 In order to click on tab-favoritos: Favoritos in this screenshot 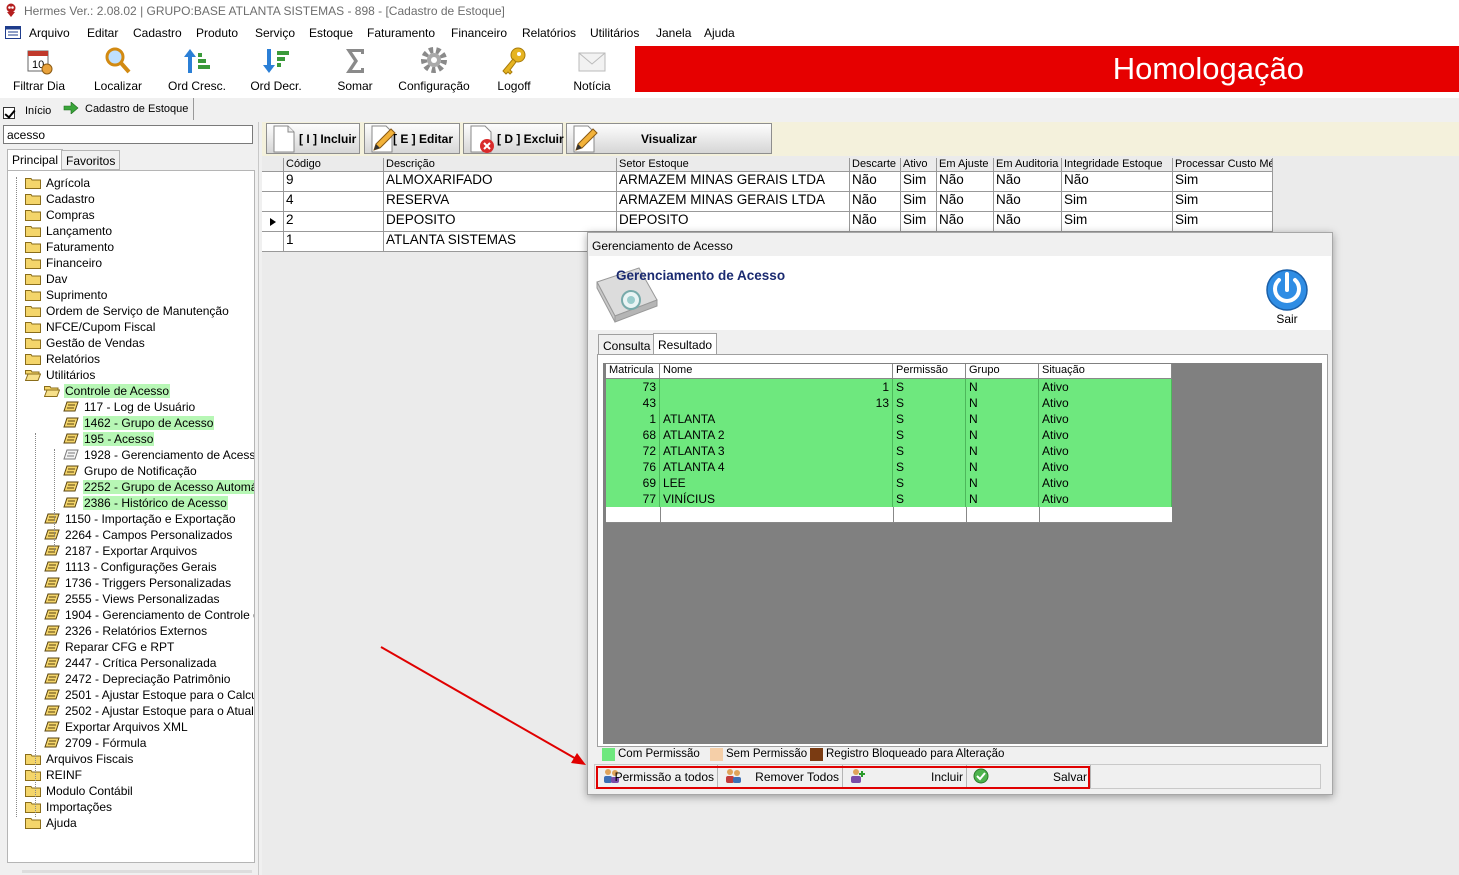, I will do `click(91, 160)`.